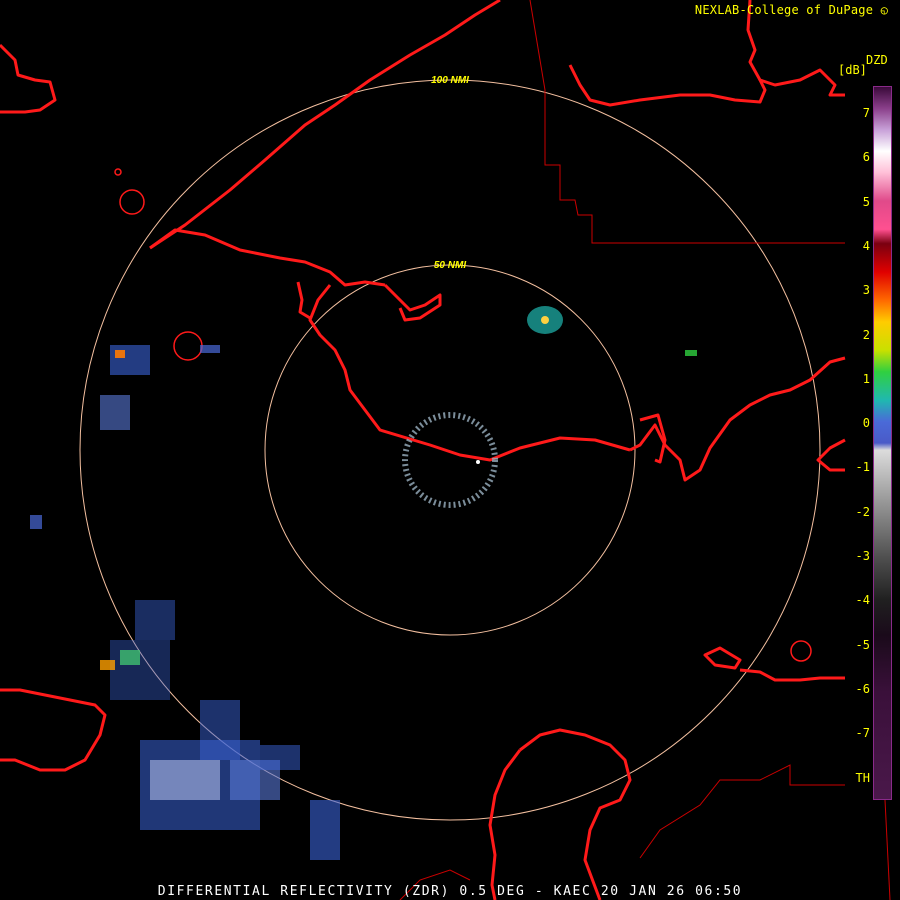 This screenshot has height=900, width=900. What do you see at coordinates (862, 688) in the screenshot?
I see `colorbar-tick: -6` at bounding box center [862, 688].